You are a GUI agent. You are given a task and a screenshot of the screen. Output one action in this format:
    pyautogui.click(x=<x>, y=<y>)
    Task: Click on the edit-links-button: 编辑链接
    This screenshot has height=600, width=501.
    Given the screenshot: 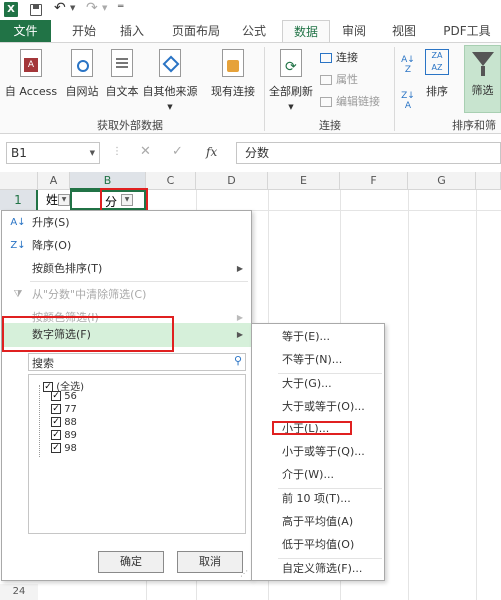 What is the action you would take?
    pyautogui.click(x=356, y=101)
    